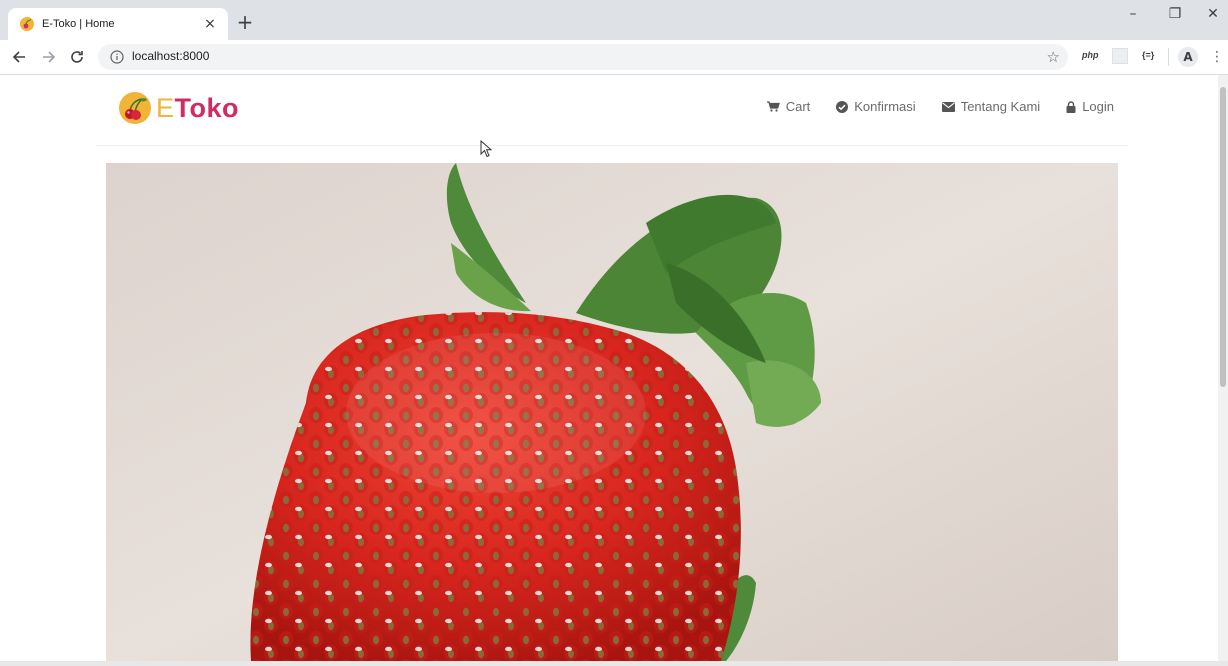 The width and height of the screenshot is (1228, 666). Describe the element at coordinates (1071, 106) in the screenshot. I see `lock-icon` at that location.